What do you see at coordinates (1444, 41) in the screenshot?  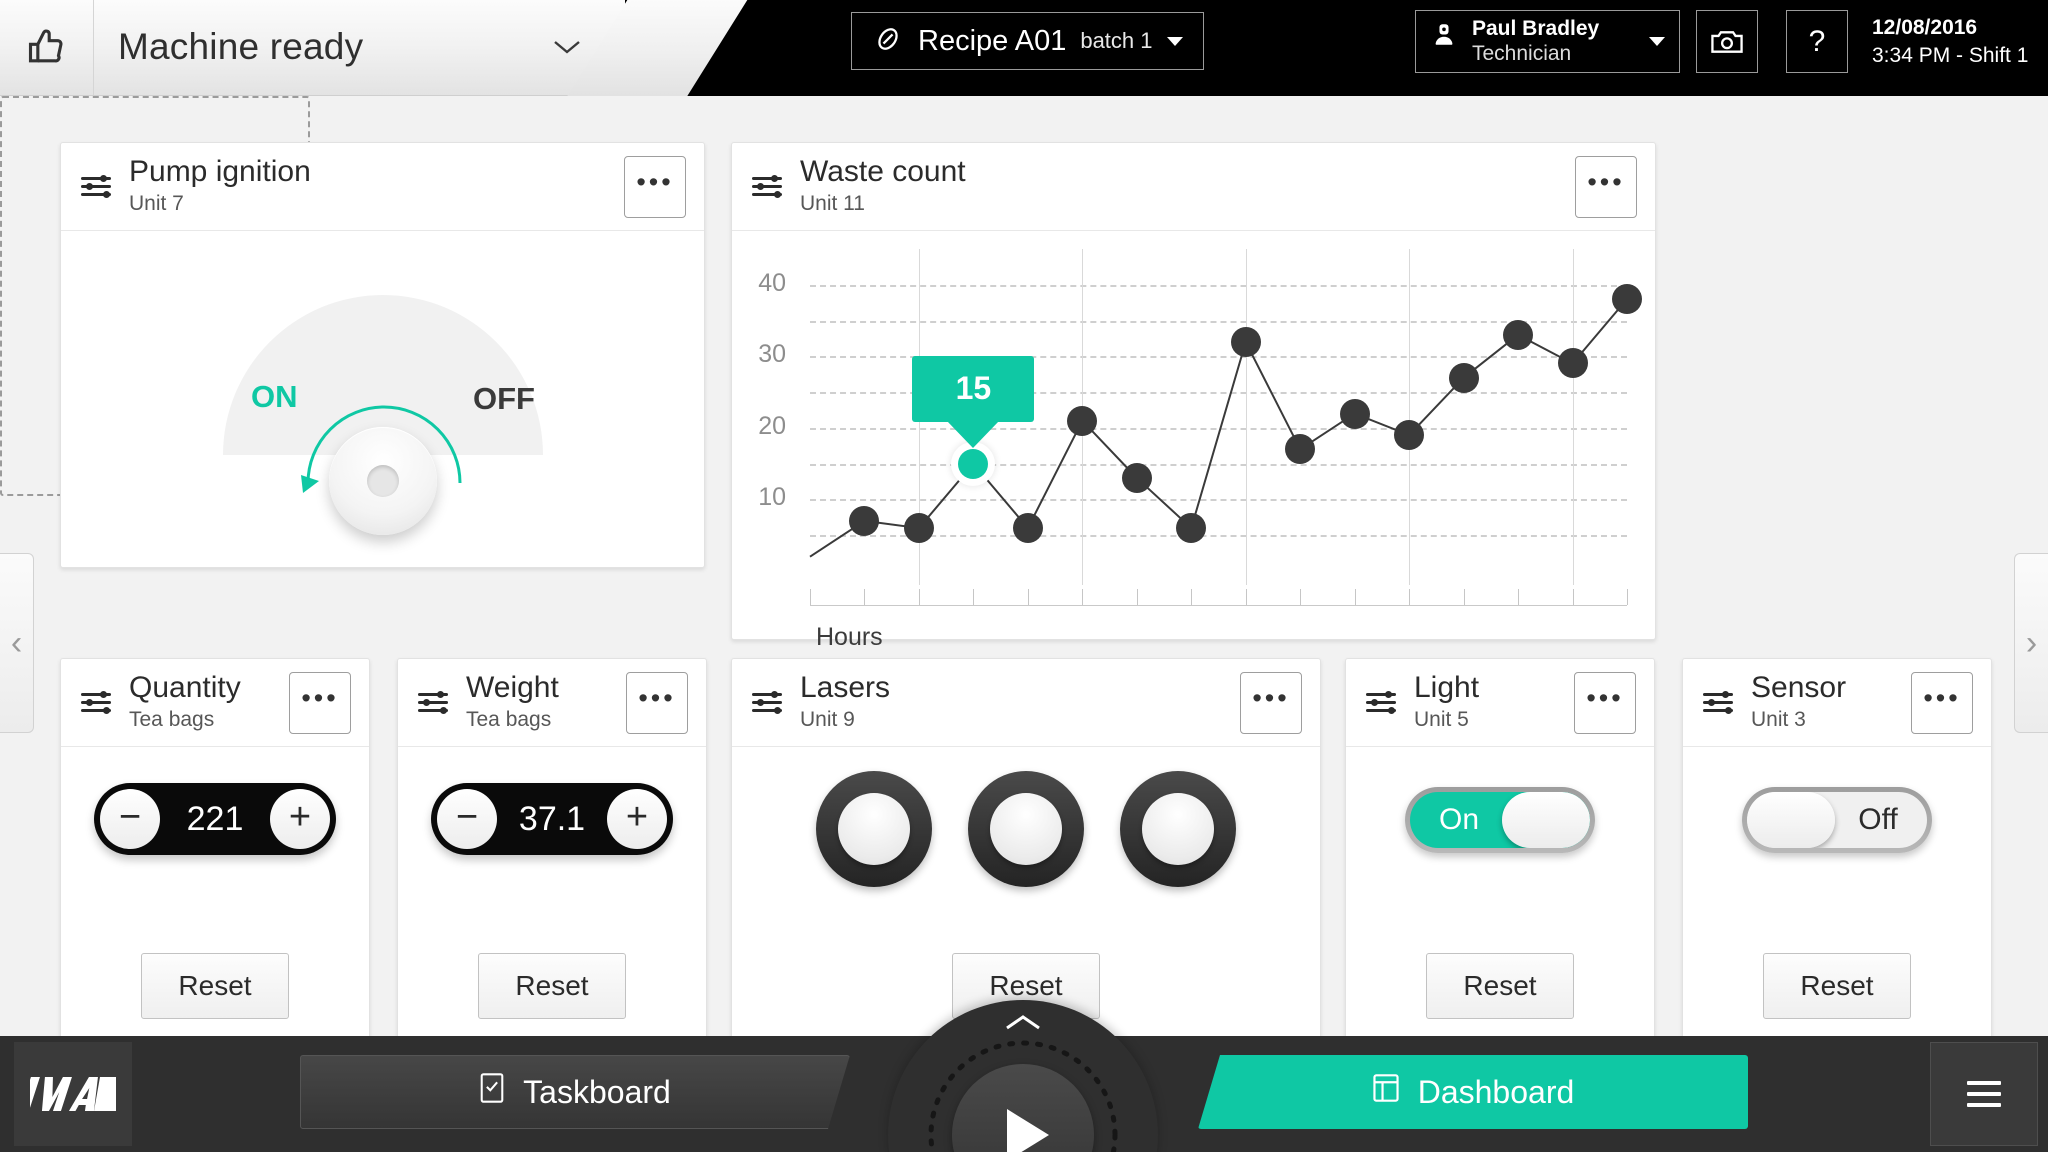 I see `user-icon` at bounding box center [1444, 41].